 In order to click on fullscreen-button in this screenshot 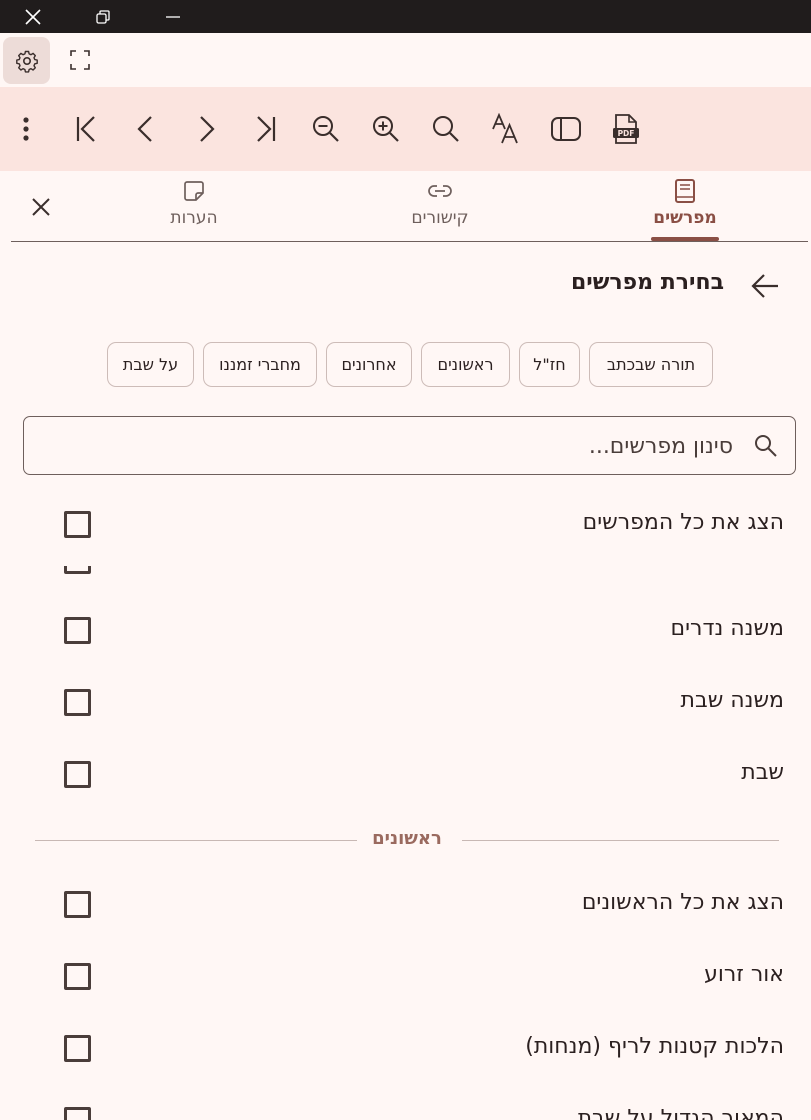, I will do `click(80, 60)`.